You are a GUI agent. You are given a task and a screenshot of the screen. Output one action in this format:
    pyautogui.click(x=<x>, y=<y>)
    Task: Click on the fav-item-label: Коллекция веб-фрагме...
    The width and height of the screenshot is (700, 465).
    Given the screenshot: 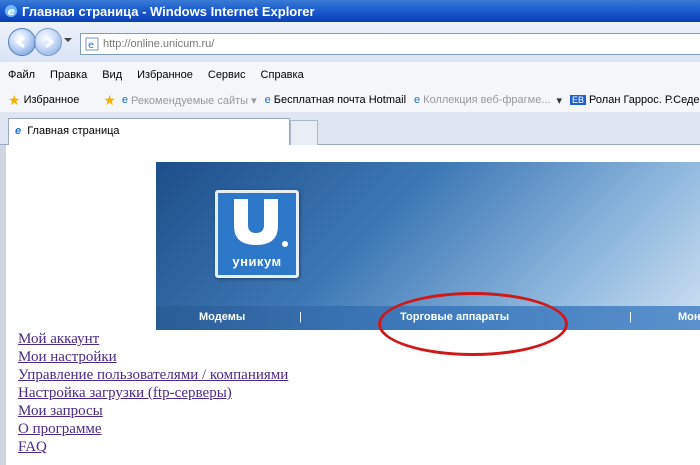 What is the action you would take?
    pyautogui.click(x=487, y=100)
    